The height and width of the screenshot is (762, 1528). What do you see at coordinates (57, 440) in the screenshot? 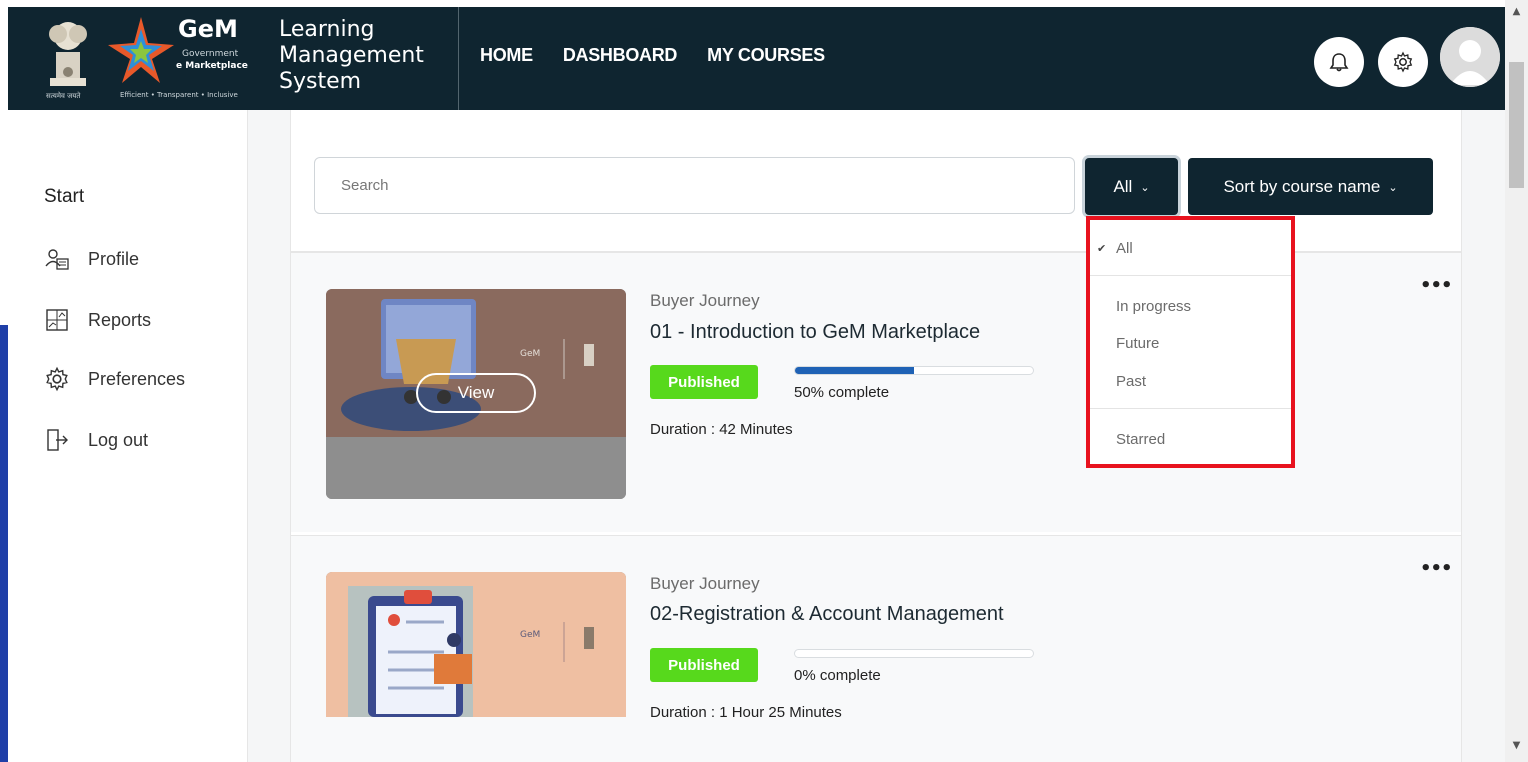
I see `logout-icon` at bounding box center [57, 440].